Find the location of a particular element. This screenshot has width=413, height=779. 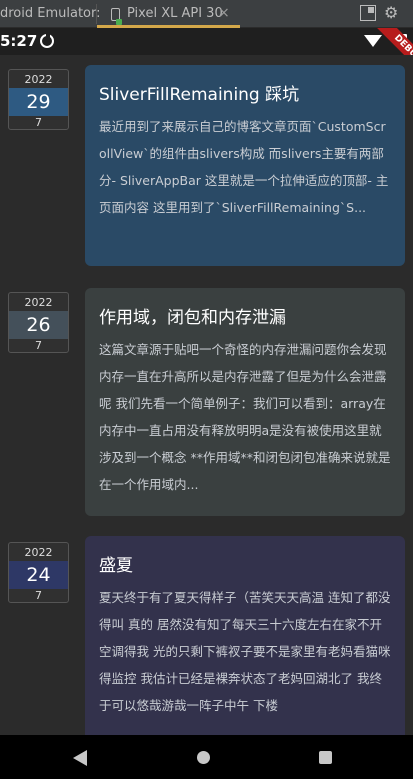

date-badge: 2022 26 7 is located at coordinates (38, 322).